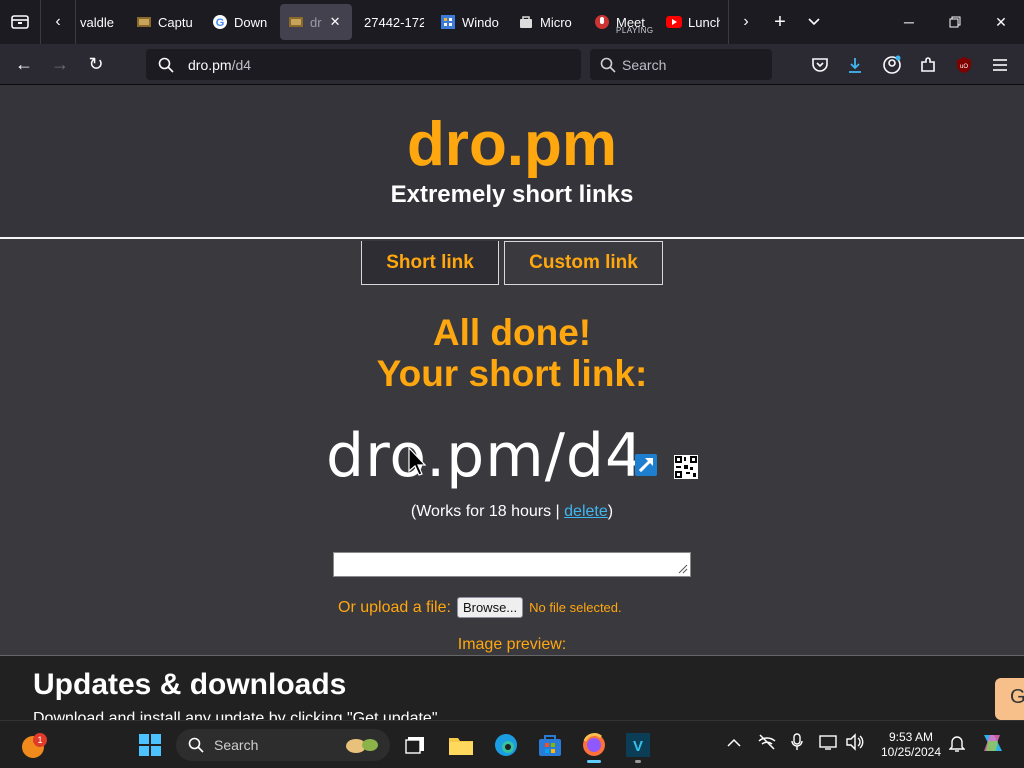 This screenshot has width=1024, height=768. Describe the element at coordinates (767, 743) in the screenshot. I see `network-off-icon` at that location.